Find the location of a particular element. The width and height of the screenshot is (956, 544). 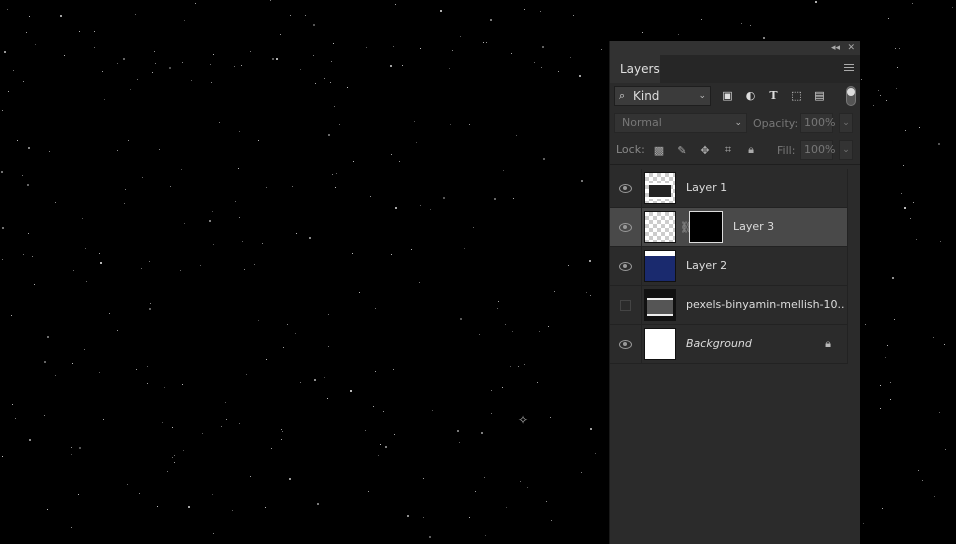

layer-name: Layer 1 is located at coordinates (707, 187).